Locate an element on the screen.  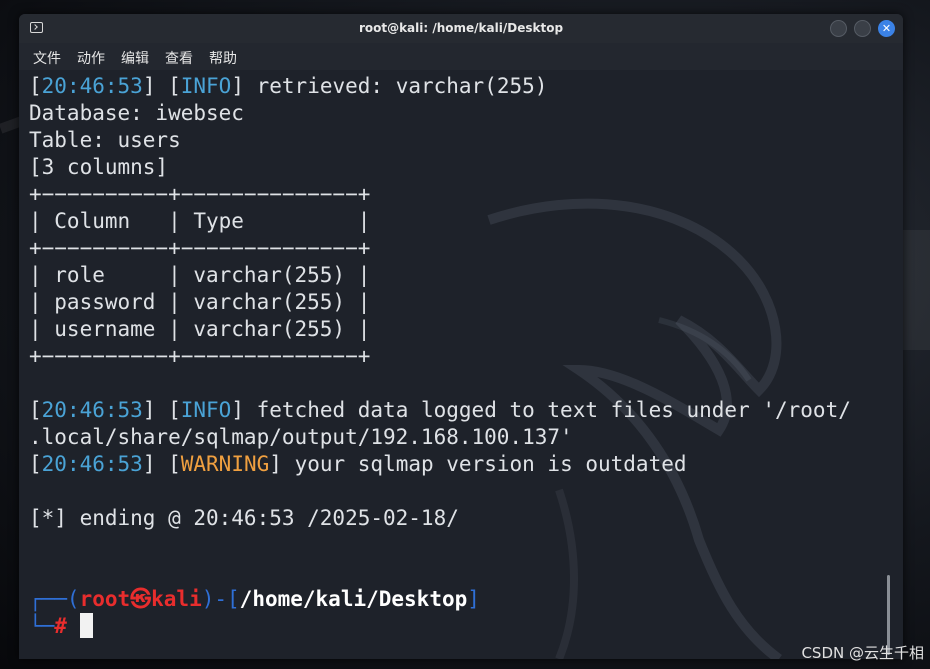
window-titlebar: root@kali: /home/kali/Desktop ✕ is located at coordinates (461, 28).